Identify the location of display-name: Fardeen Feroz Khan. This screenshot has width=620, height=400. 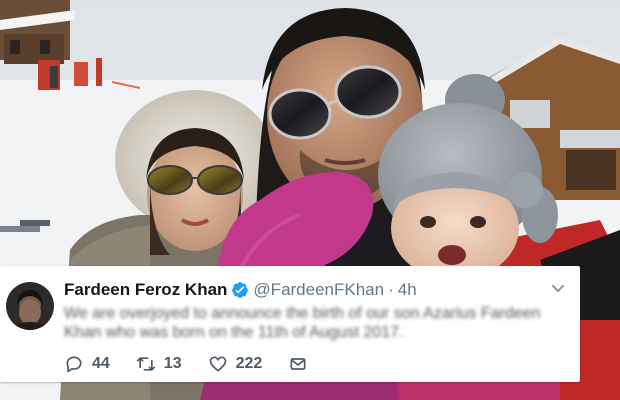
(145, 290).